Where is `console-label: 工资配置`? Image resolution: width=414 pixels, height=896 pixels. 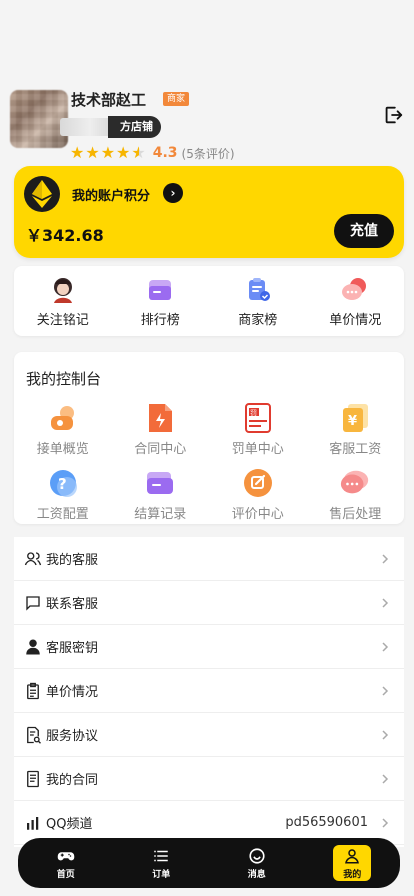 console-label: 工资配置 is located at coordinates (62, 514).